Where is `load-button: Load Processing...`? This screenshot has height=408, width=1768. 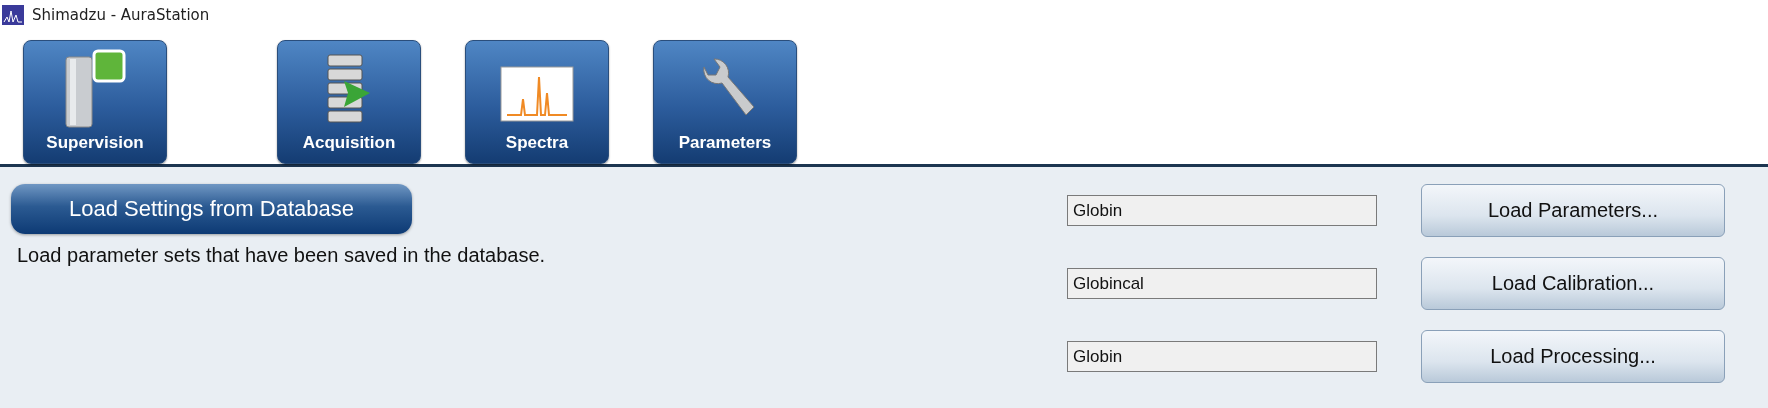
load-button: Load Processing... is located at coordinates (1573, 356).